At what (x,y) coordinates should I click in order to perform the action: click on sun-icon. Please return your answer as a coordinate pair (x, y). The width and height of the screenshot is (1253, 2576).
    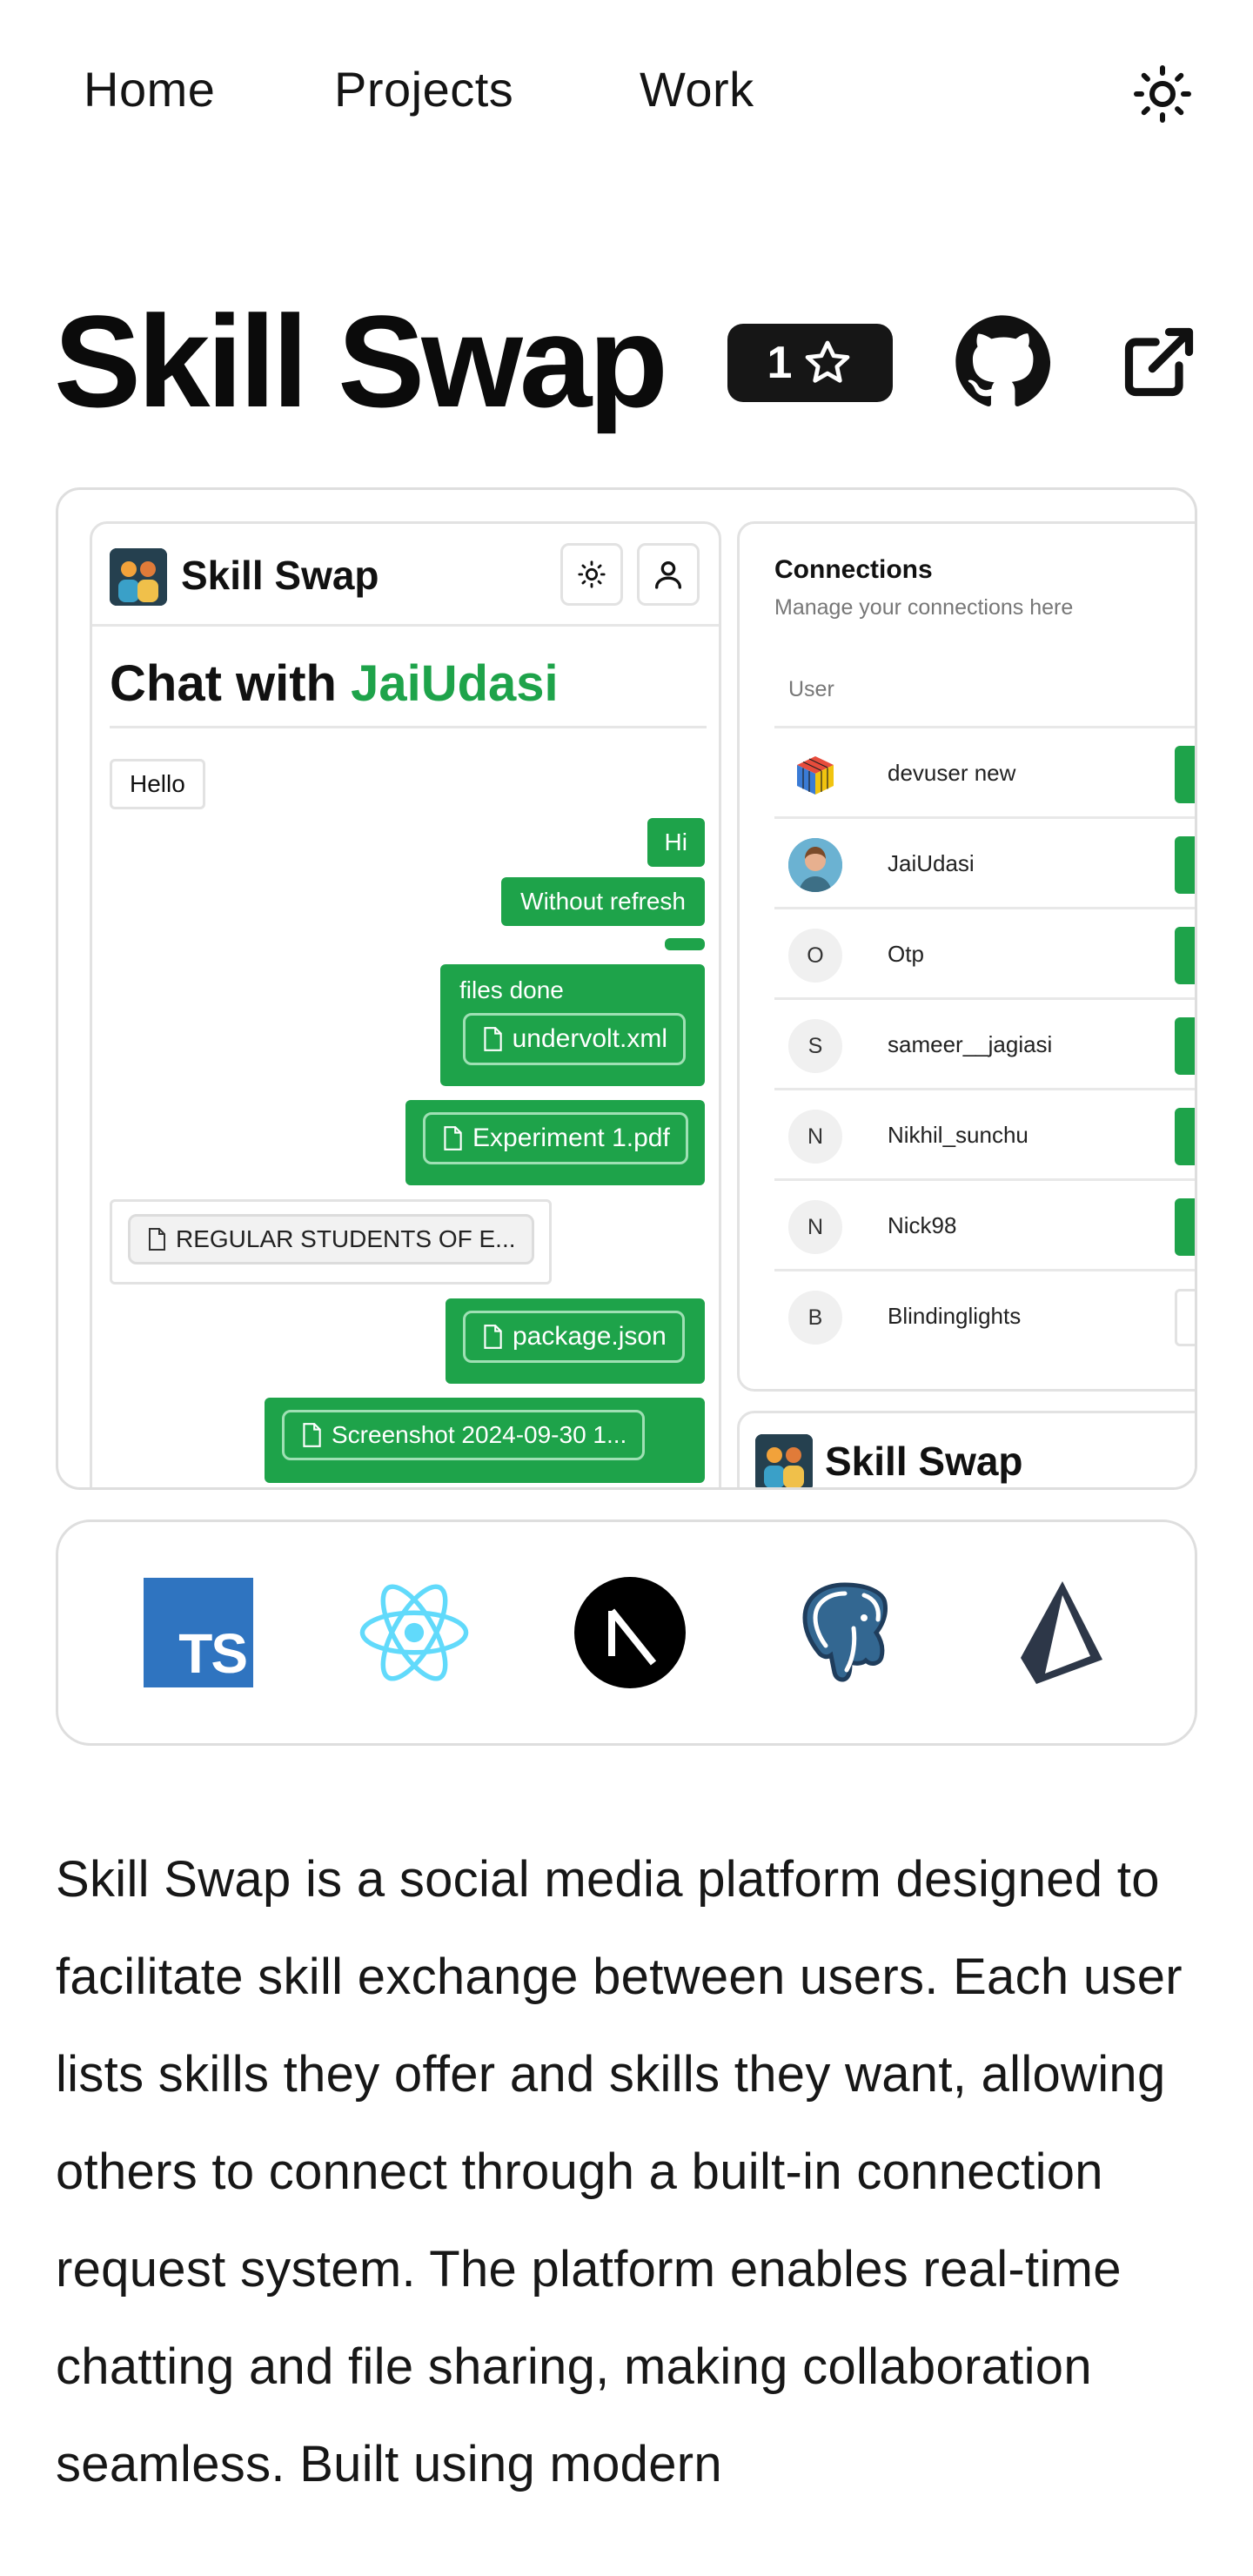
    Looking at the image, I should click on (1162, 94).